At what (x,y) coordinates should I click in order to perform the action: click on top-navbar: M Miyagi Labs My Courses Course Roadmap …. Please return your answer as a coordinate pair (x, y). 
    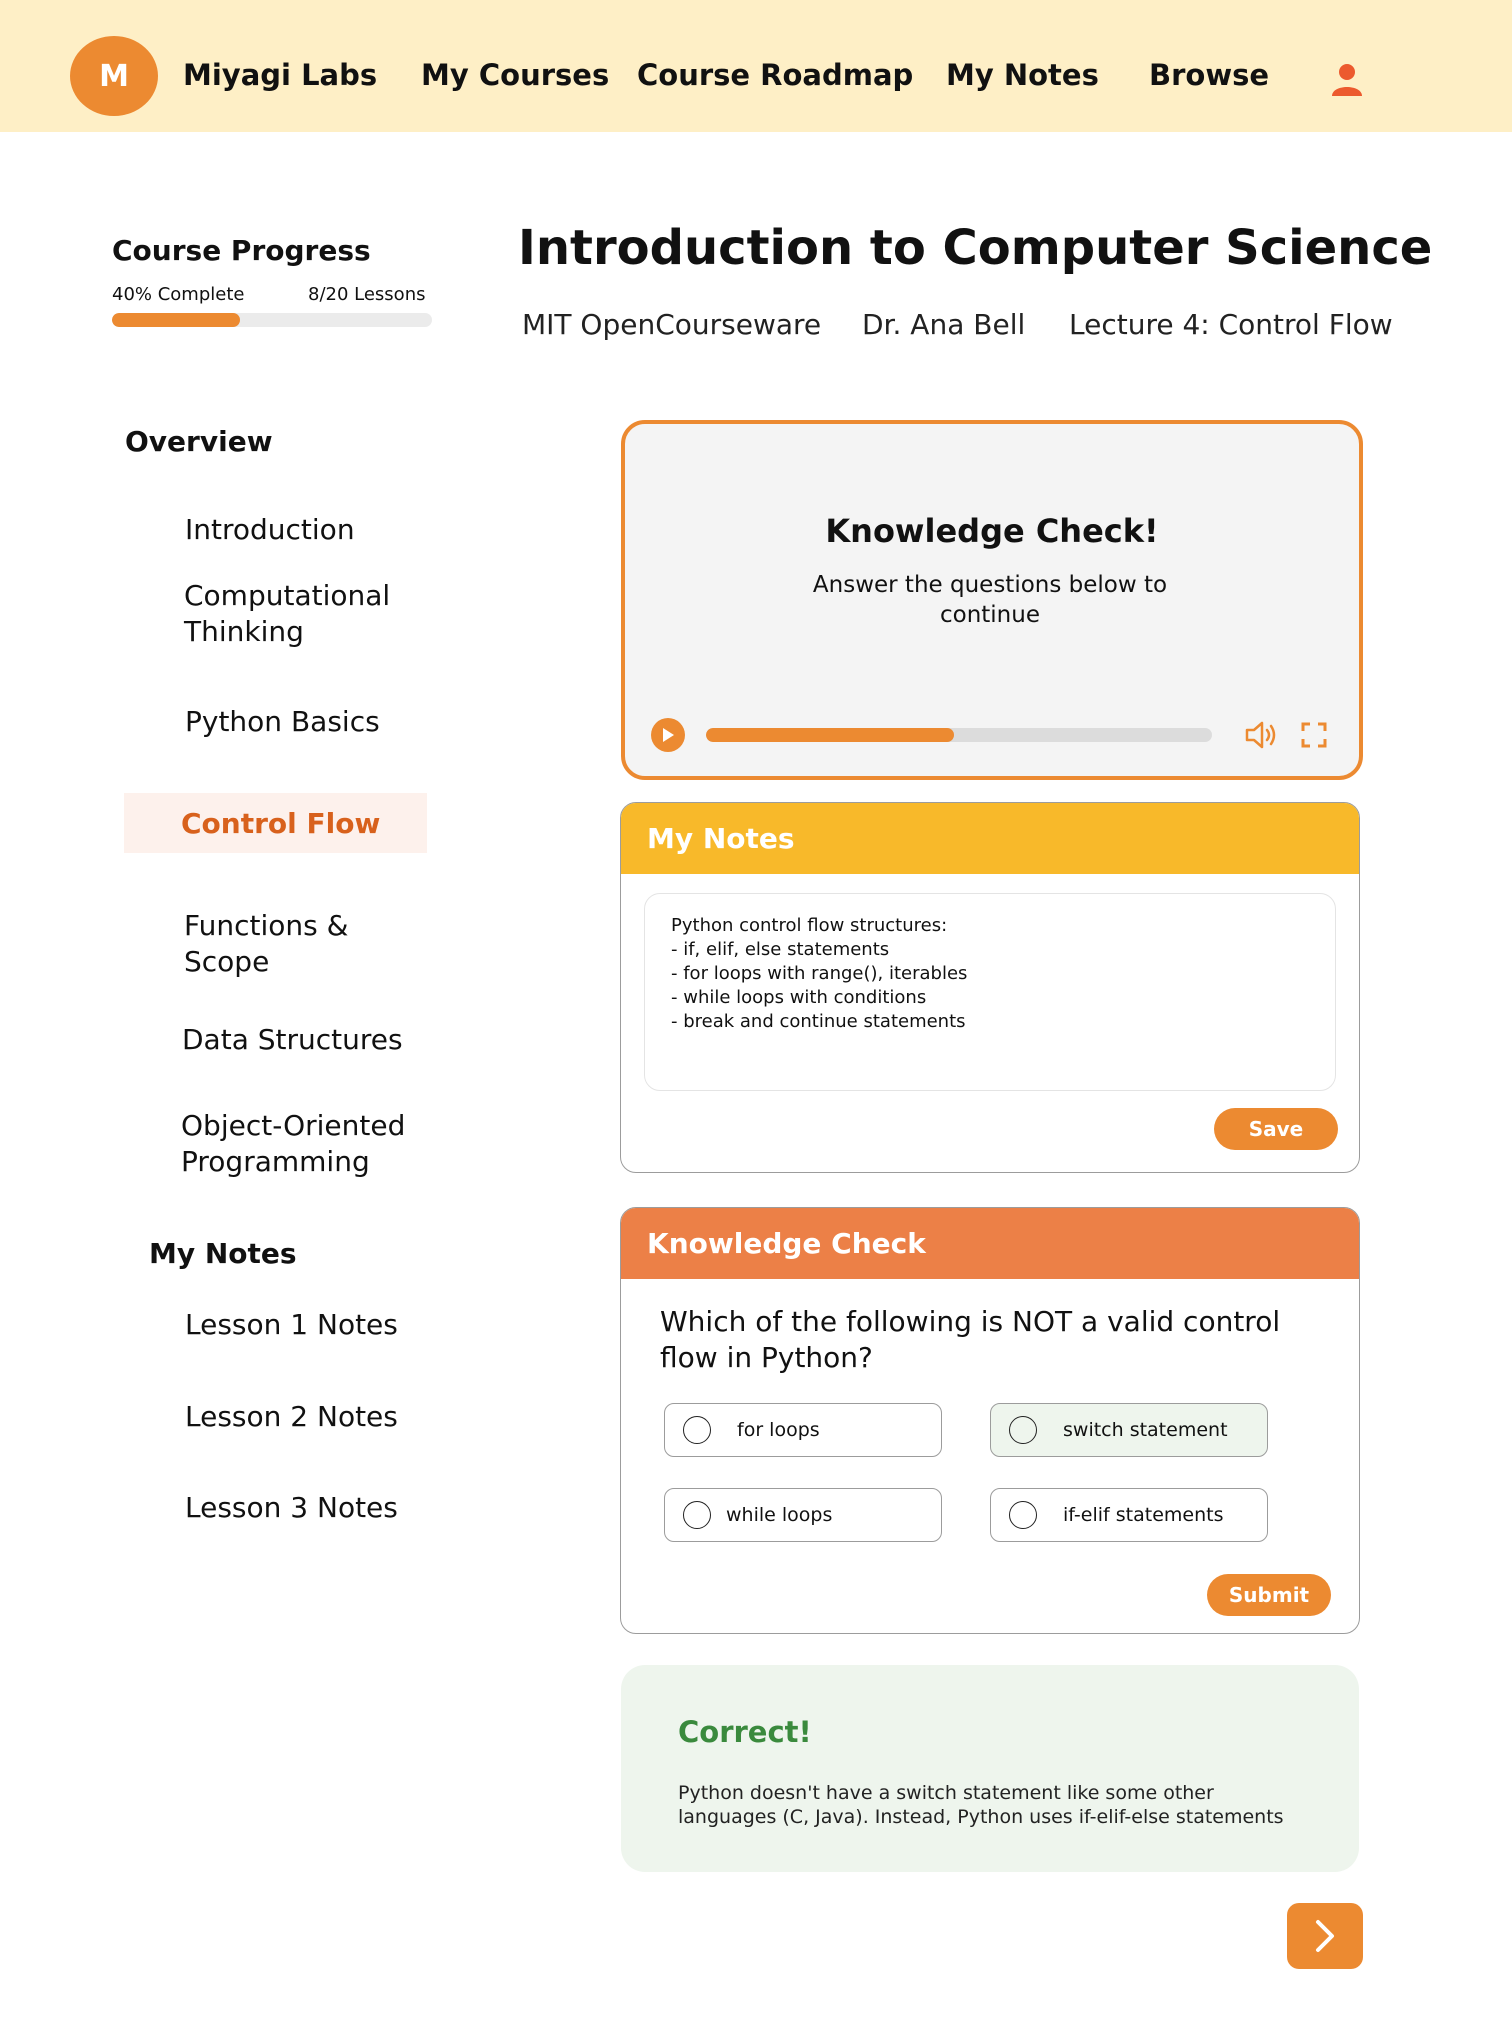
    Looking at the image, I should click on (756, 66).